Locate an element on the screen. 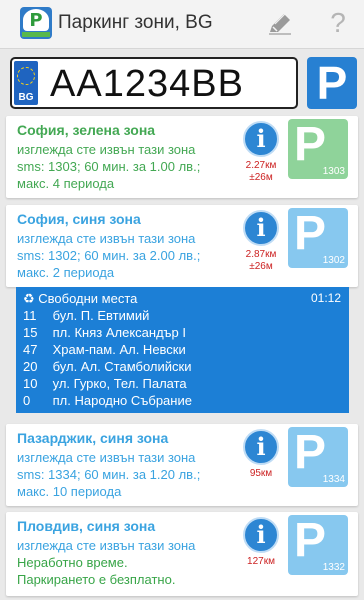  park-sms-button: P 1334 is located at coordinates (318, 457).